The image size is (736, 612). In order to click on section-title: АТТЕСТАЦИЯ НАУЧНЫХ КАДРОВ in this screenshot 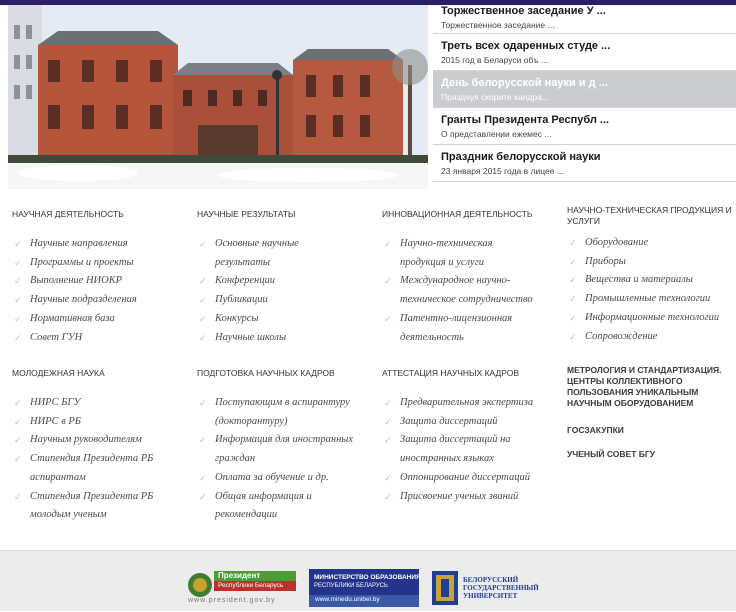, I will do `click(472, 373)`.